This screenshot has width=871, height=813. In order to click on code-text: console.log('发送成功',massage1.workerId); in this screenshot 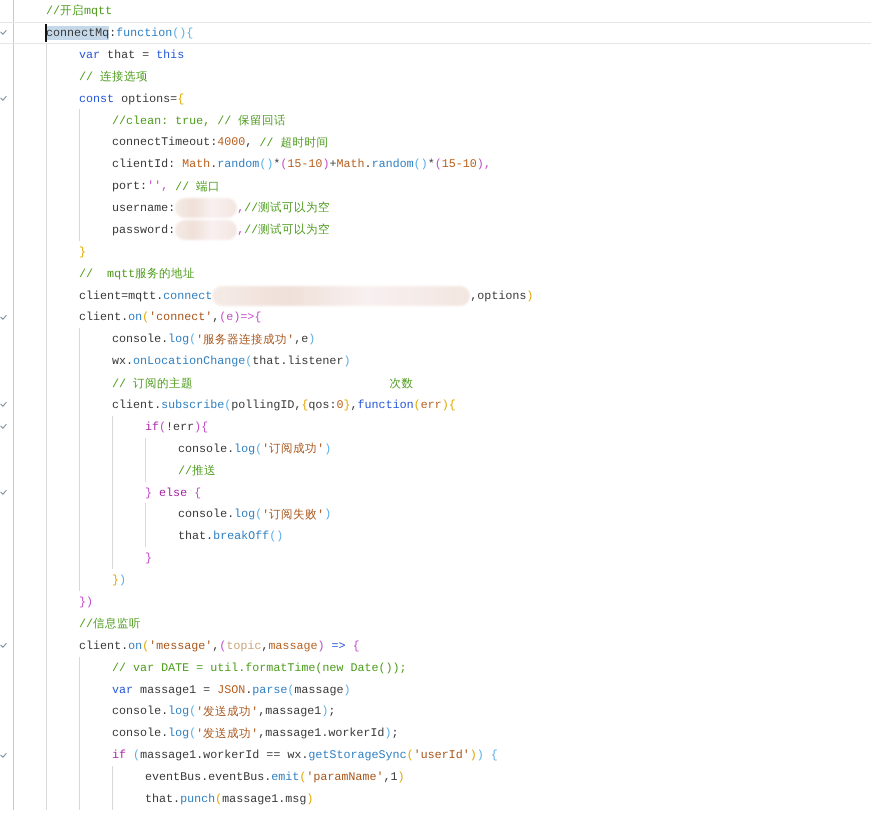, I will do `click(255, 734)`.